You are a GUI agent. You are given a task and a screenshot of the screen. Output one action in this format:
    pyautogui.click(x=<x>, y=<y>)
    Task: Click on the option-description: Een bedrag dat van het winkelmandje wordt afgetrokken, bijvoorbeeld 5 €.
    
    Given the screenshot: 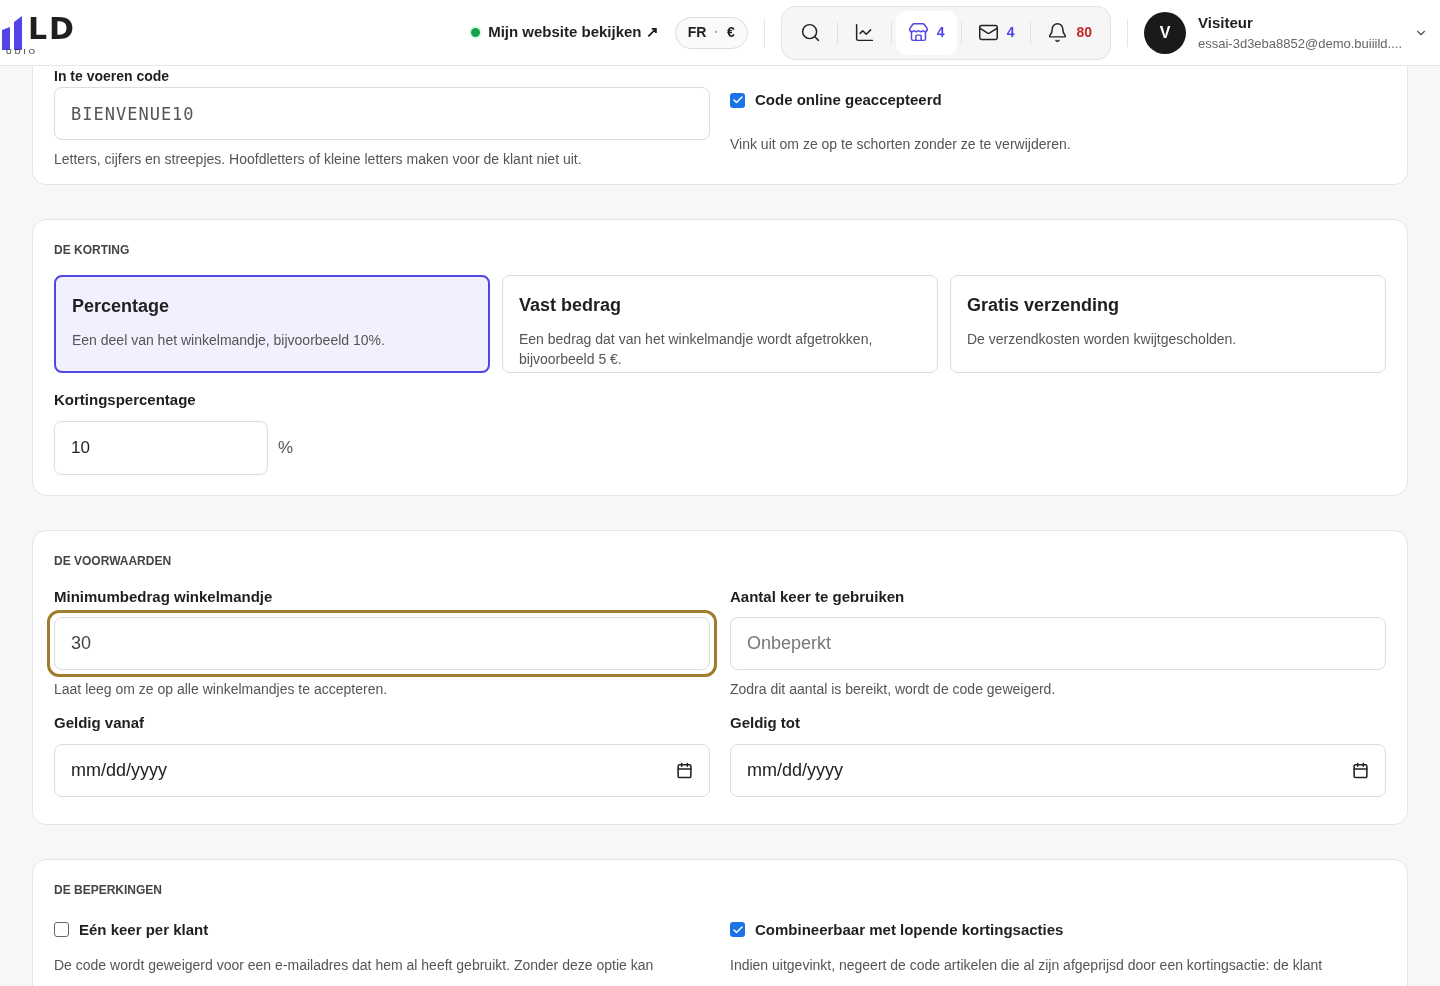 What is the action you would take?
    pyautogui.click(x=696, y=349)
    